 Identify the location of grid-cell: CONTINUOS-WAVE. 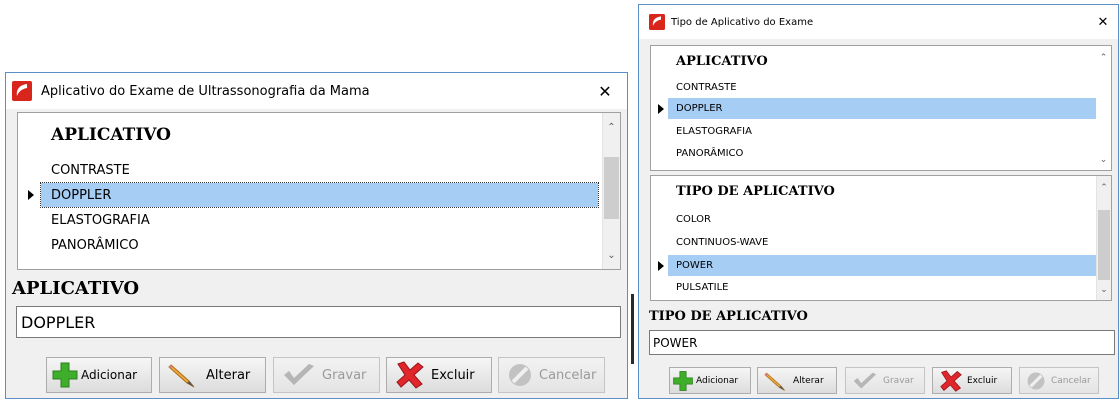
(722, 242).